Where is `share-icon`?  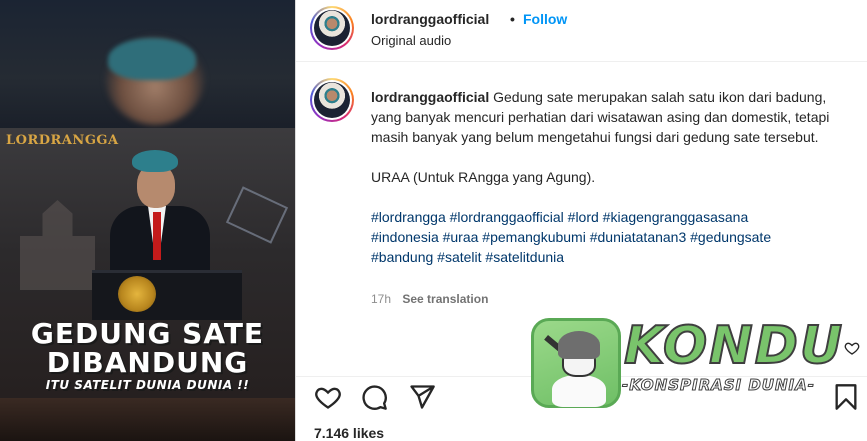
share-icon is located at coordinates (422, 397).